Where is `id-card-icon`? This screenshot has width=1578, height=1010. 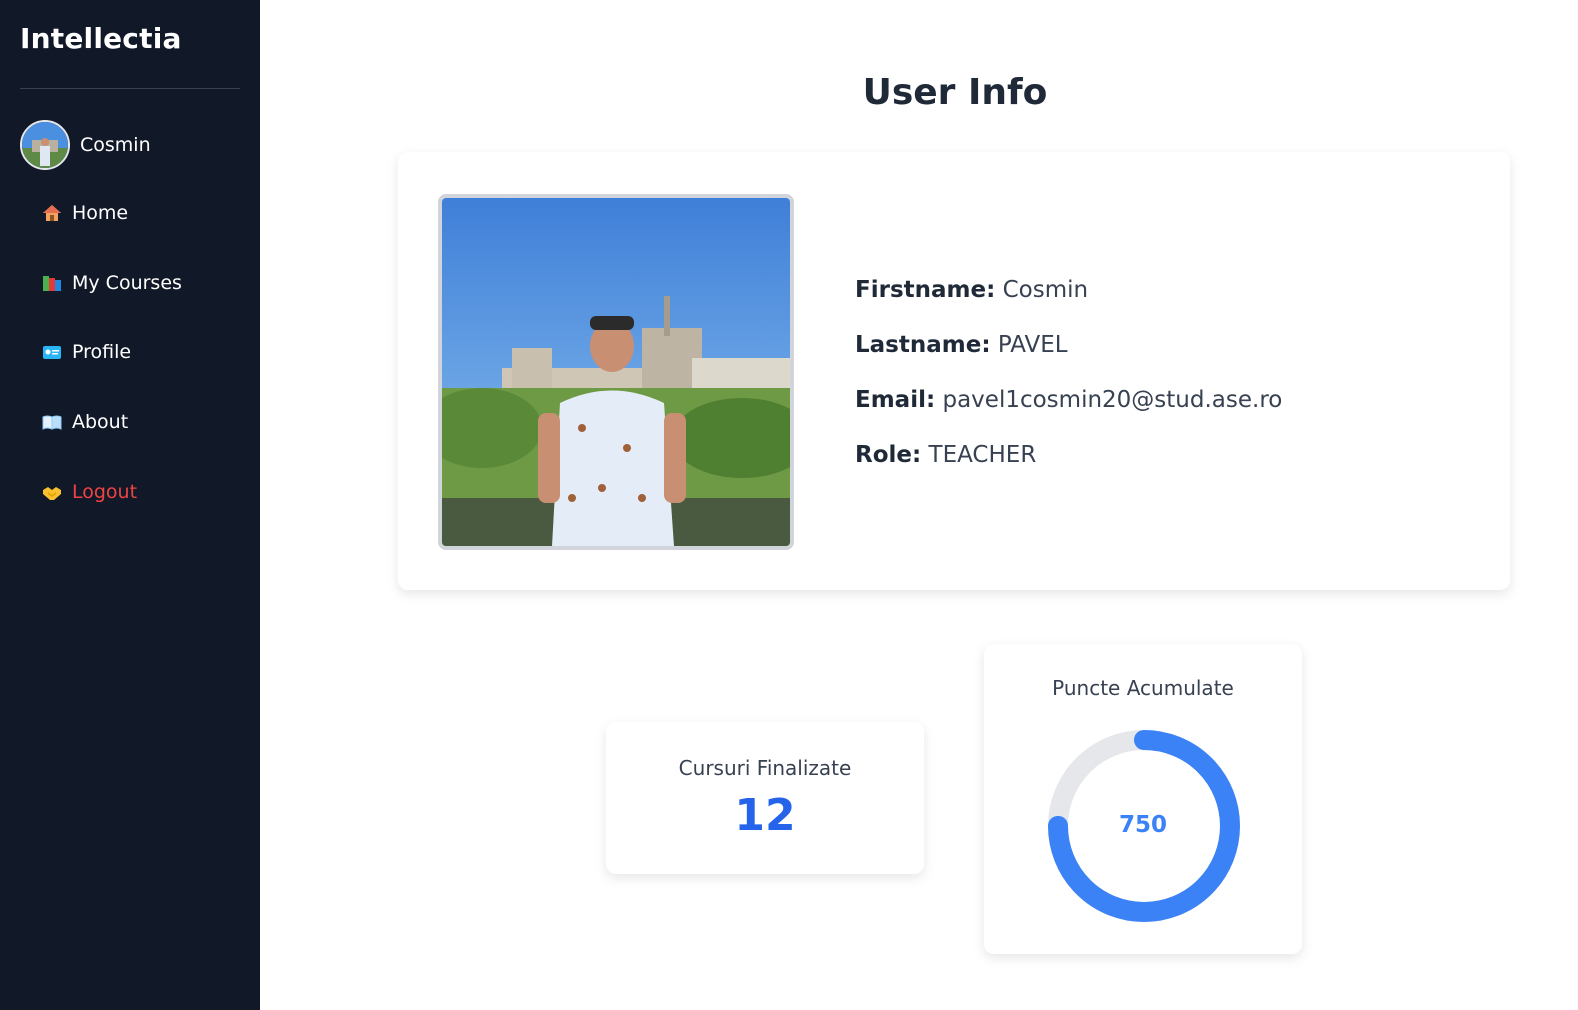
id-card-icon is located at coordinates (52, 352).